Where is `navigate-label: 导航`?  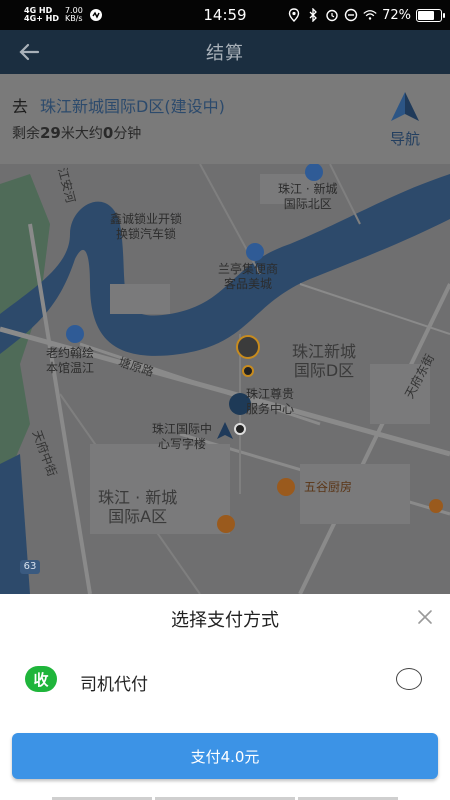
navigate-label: 导航 is located at coordinates (404, 139).